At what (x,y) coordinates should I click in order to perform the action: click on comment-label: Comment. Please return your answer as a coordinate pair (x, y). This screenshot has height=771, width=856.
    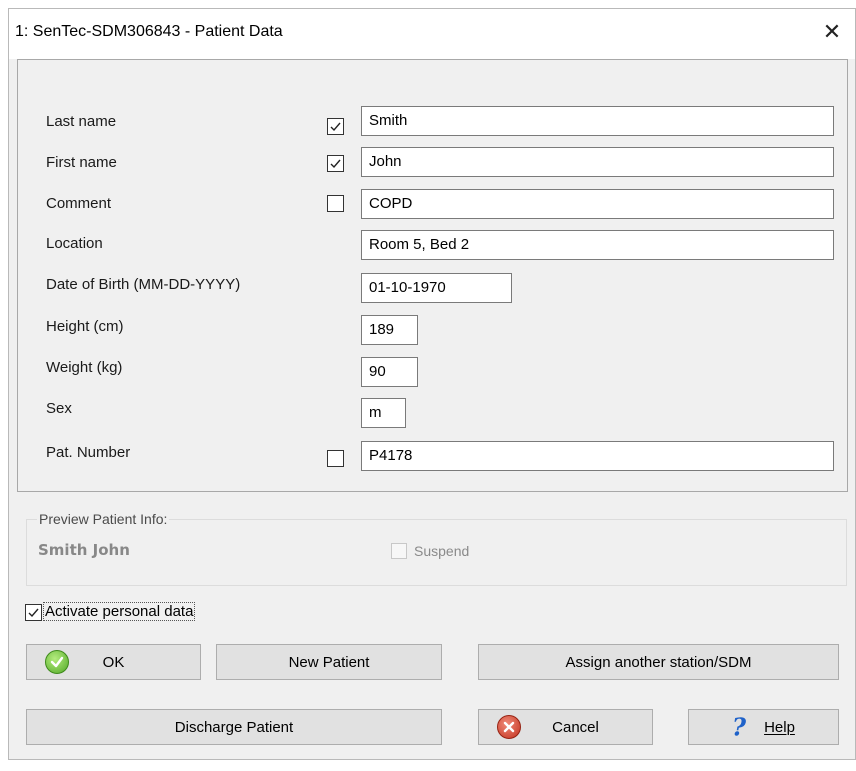
    Looking at the image, I should click on (79, 203).